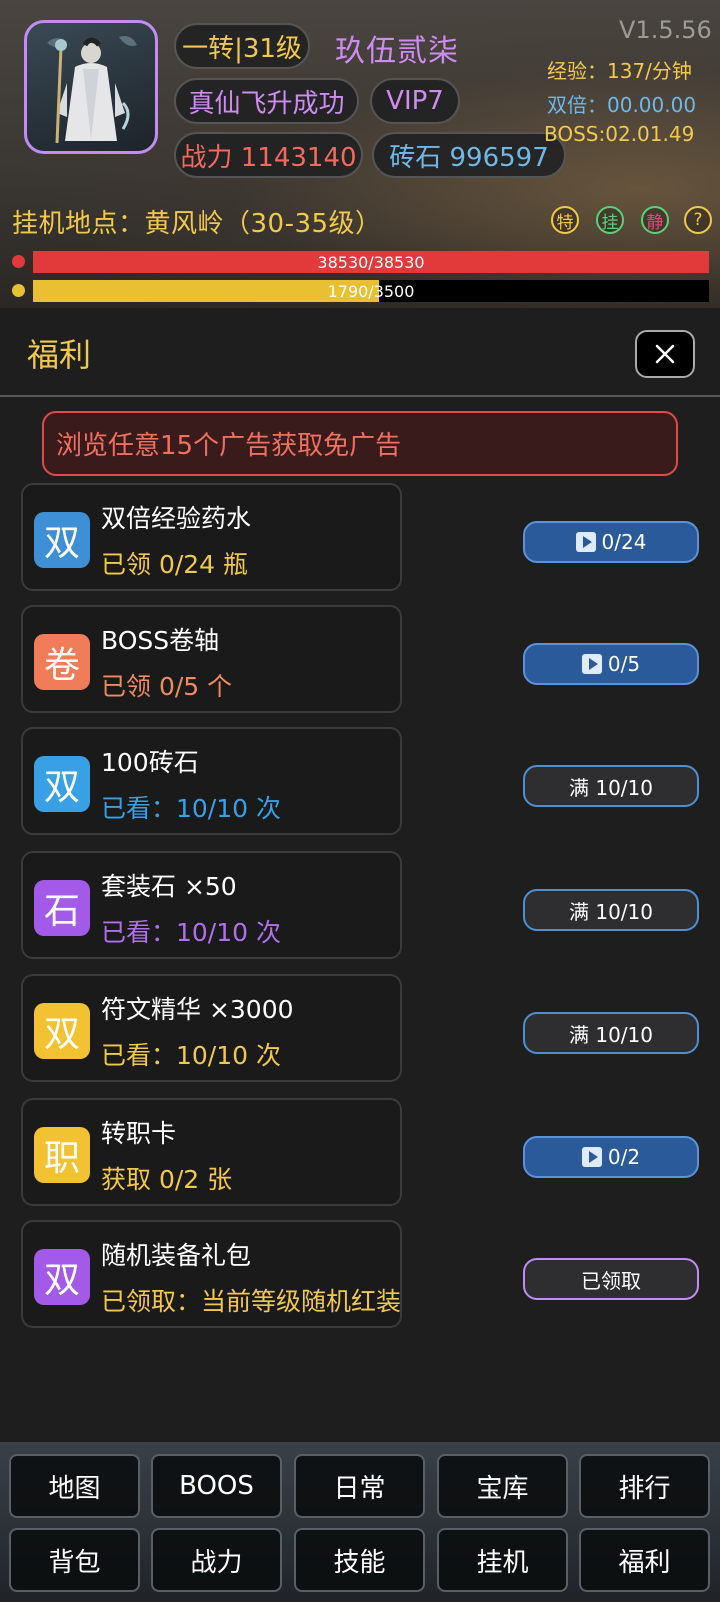 Image resolution: width=720 pixels, height=1602 pixels. What do you see at coordinates (502, 1560) in the screenshot?
I see `nav-idle: 挂机` at bounding box center [502, 1560].